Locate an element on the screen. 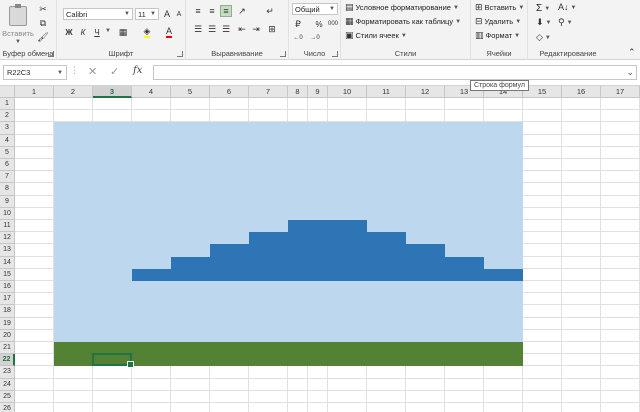 This screenshot has height=412, width=640. column-header: 6 is located at coordinates (229, 92).